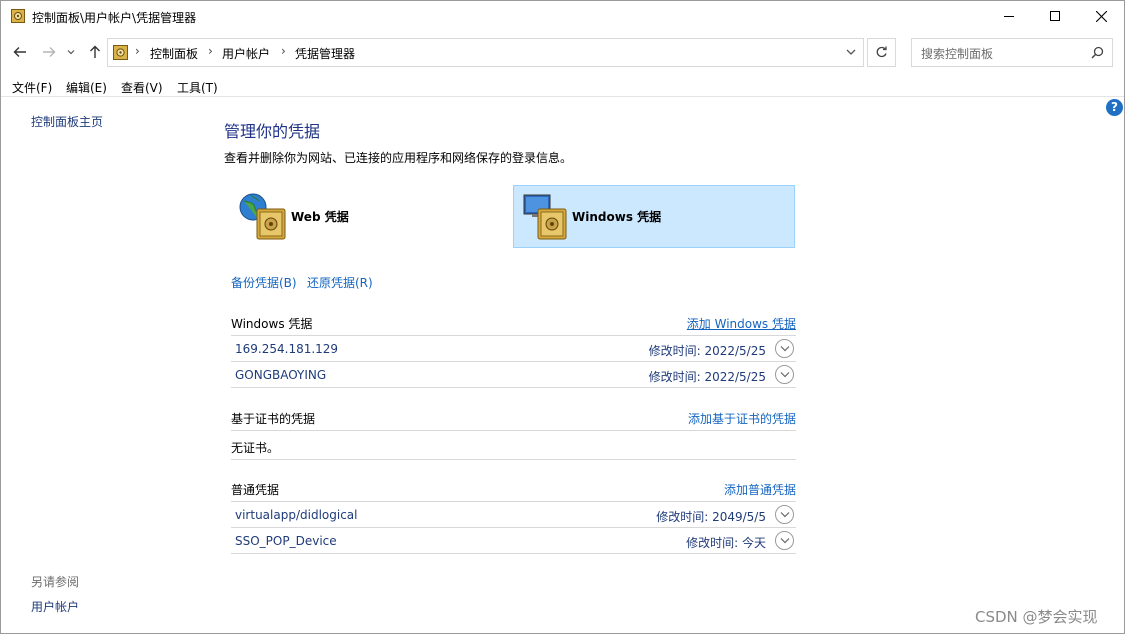 The image size is (1125, 634). I want to click on minimize-icon, so click(1009, 16).